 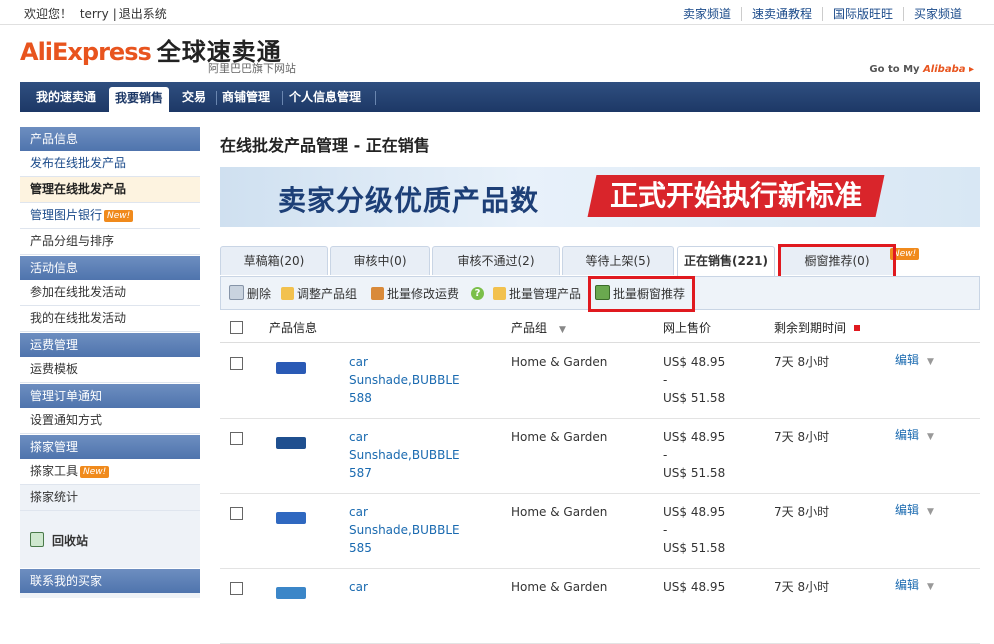 What do you see at coordinates (894, 69) in the screenshot?
I see `goto-text: Go to My` at bounding box center [894, 69].